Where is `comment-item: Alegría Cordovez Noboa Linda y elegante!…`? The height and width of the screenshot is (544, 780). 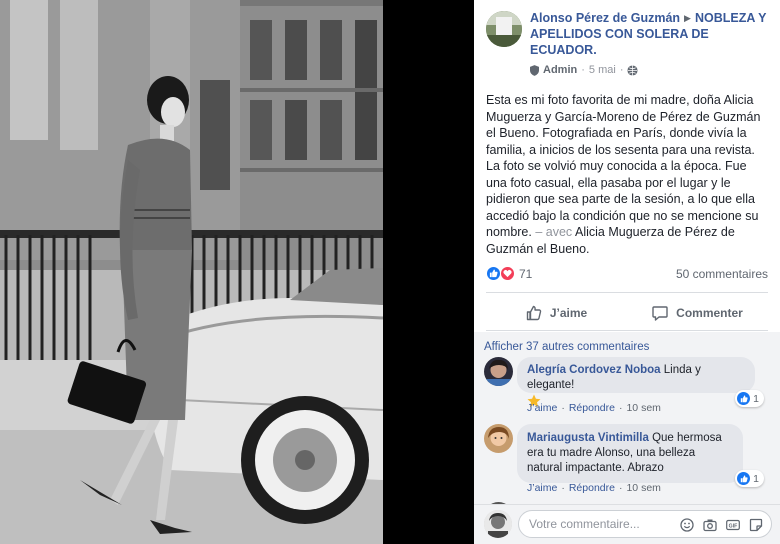 comment-item: Alegría Cordovez Noboa Linda y elegante!… is located at coordinates (627, 387).